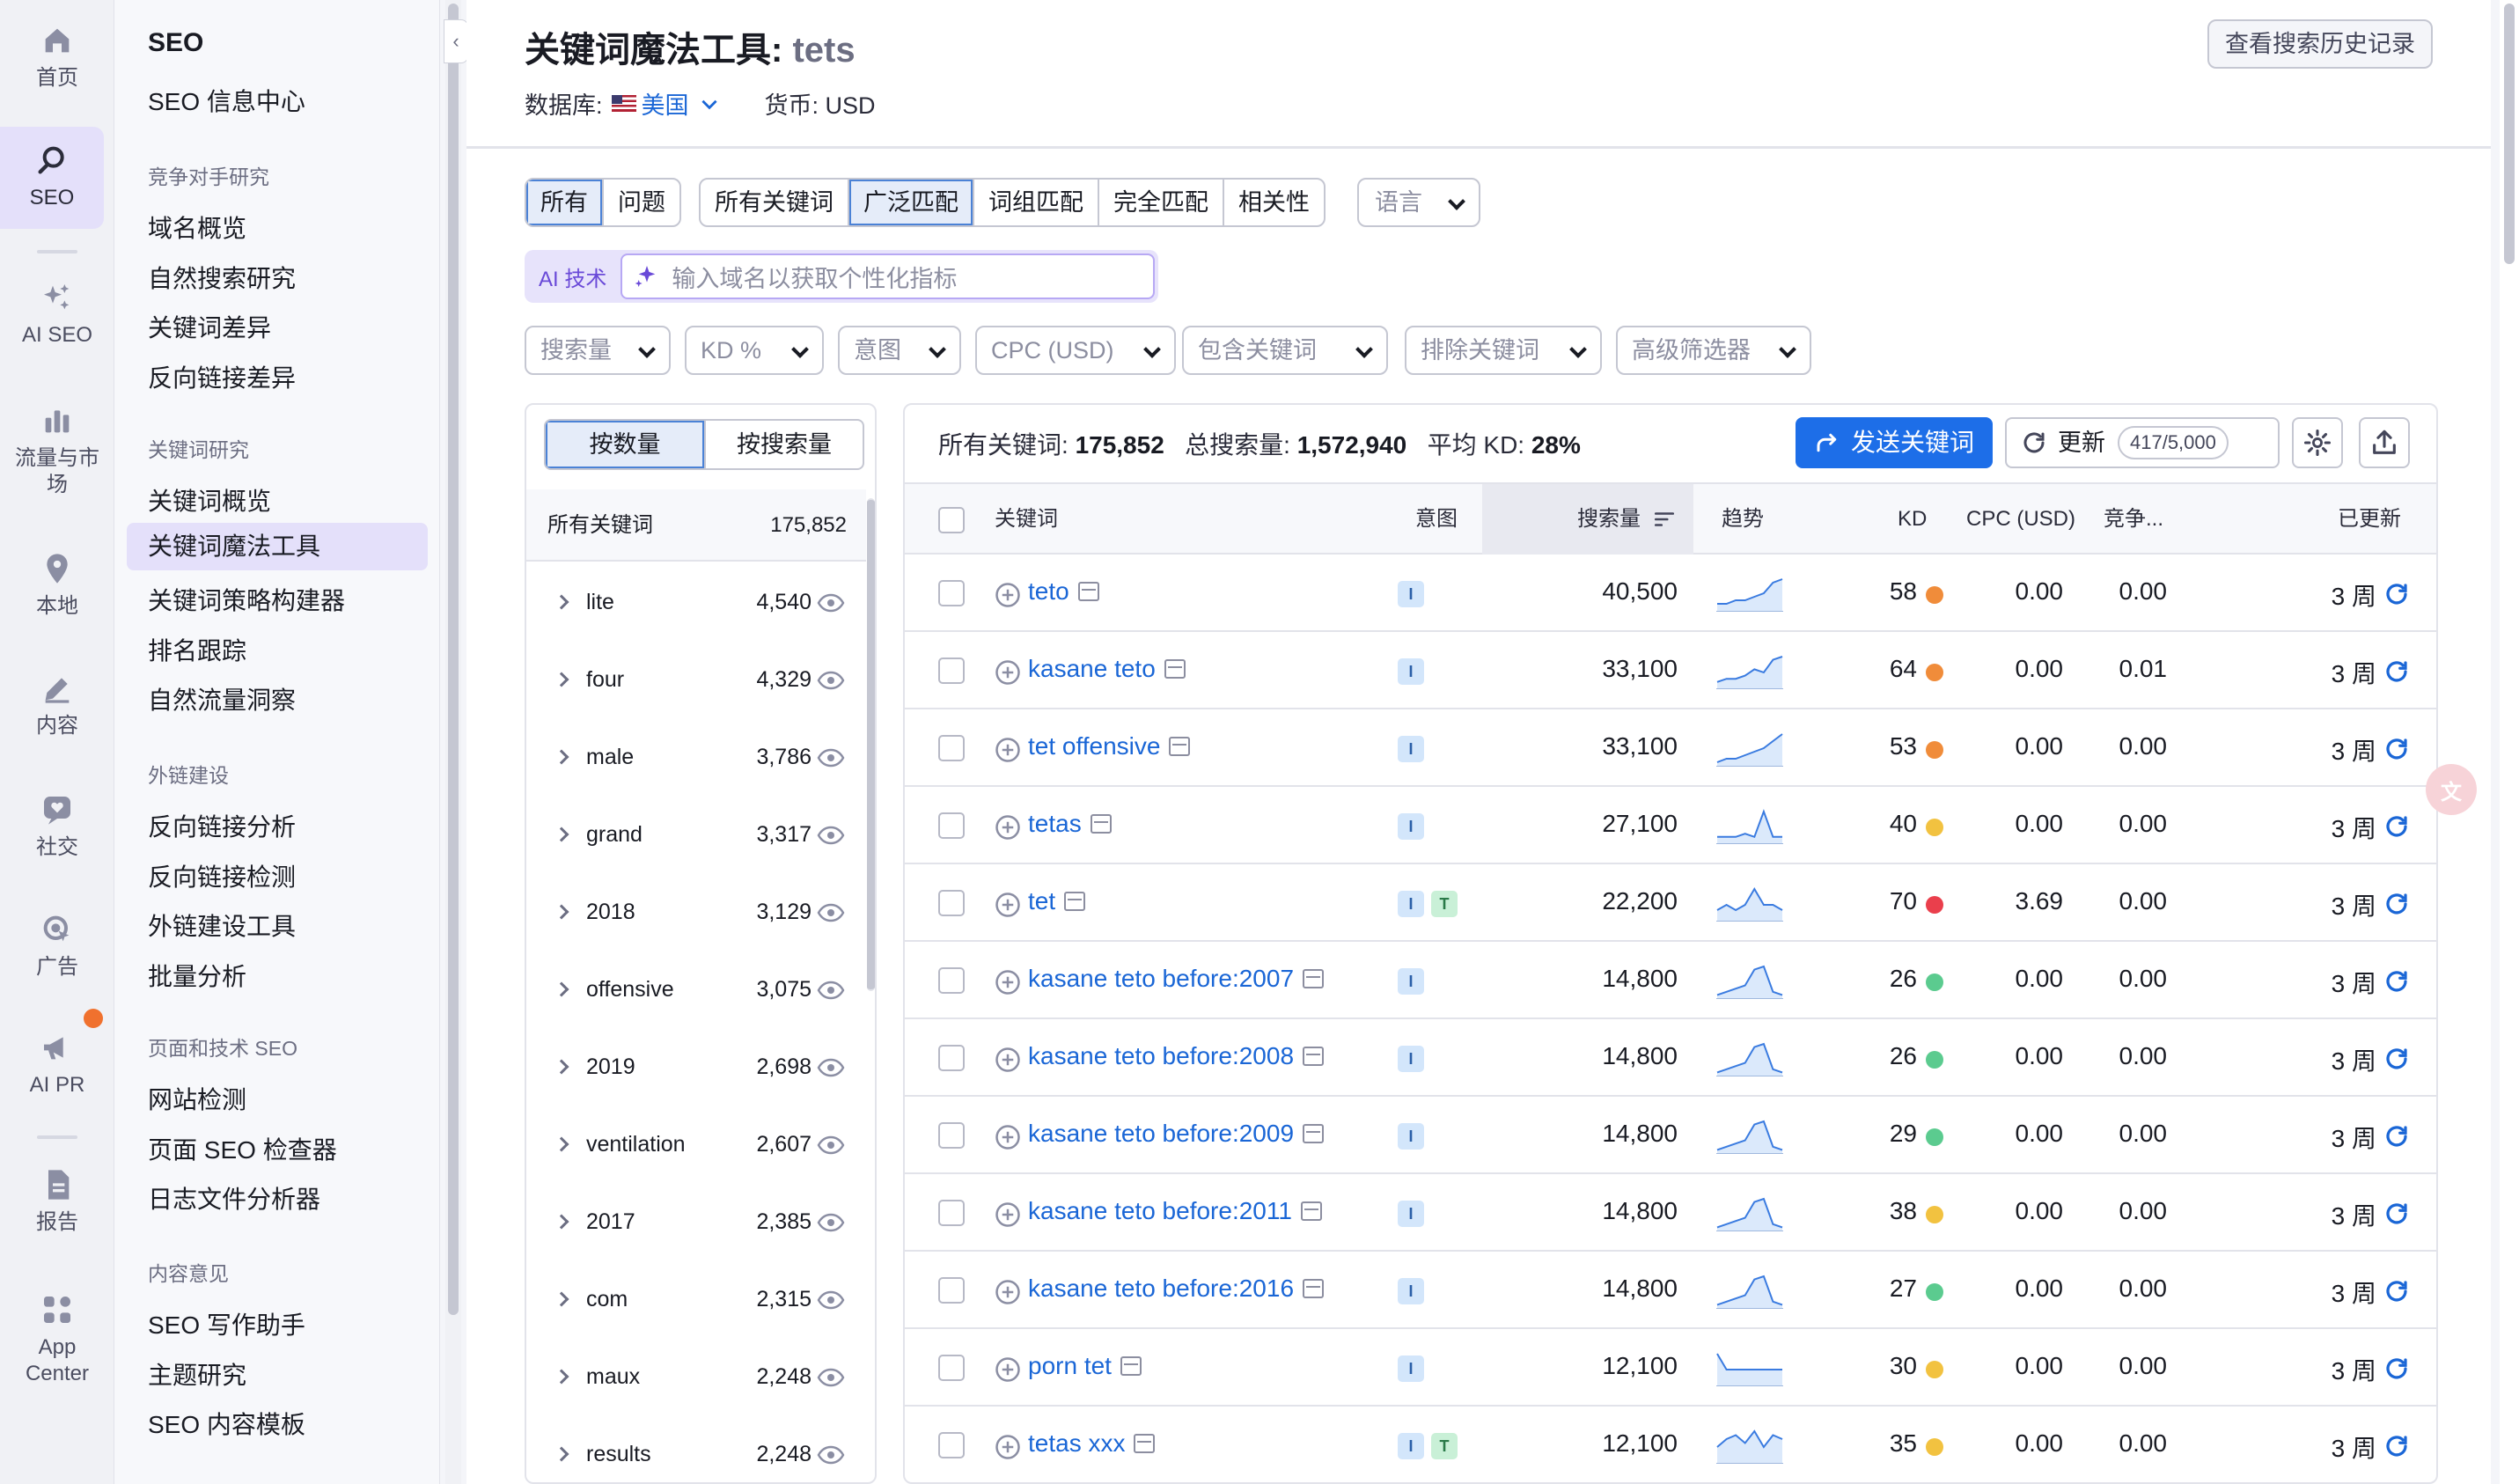 The image size is (2519, 1484). I want to click on keyword-link: kasane teto before:2011, so click(1175, 1211).